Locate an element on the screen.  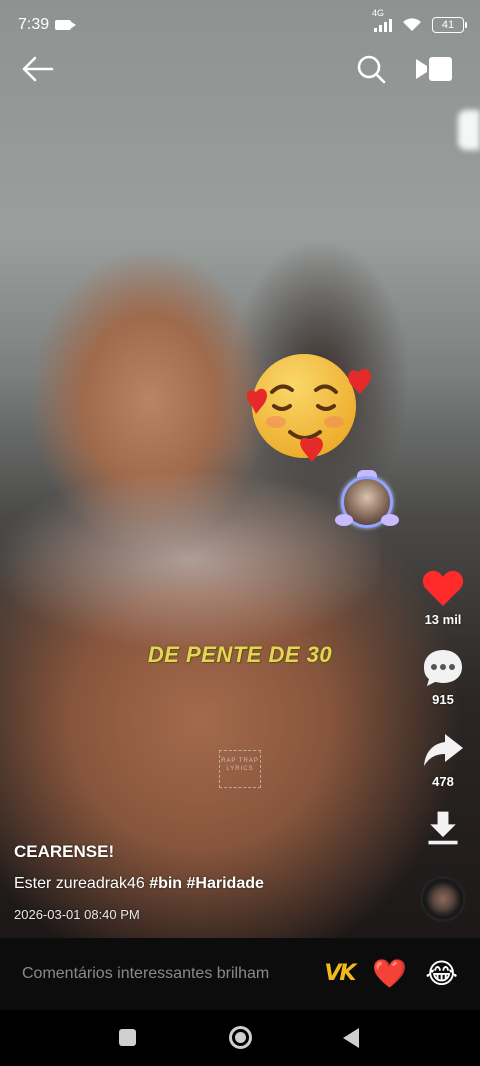
creator-avatar-icon is located at coordinates (367, 502).